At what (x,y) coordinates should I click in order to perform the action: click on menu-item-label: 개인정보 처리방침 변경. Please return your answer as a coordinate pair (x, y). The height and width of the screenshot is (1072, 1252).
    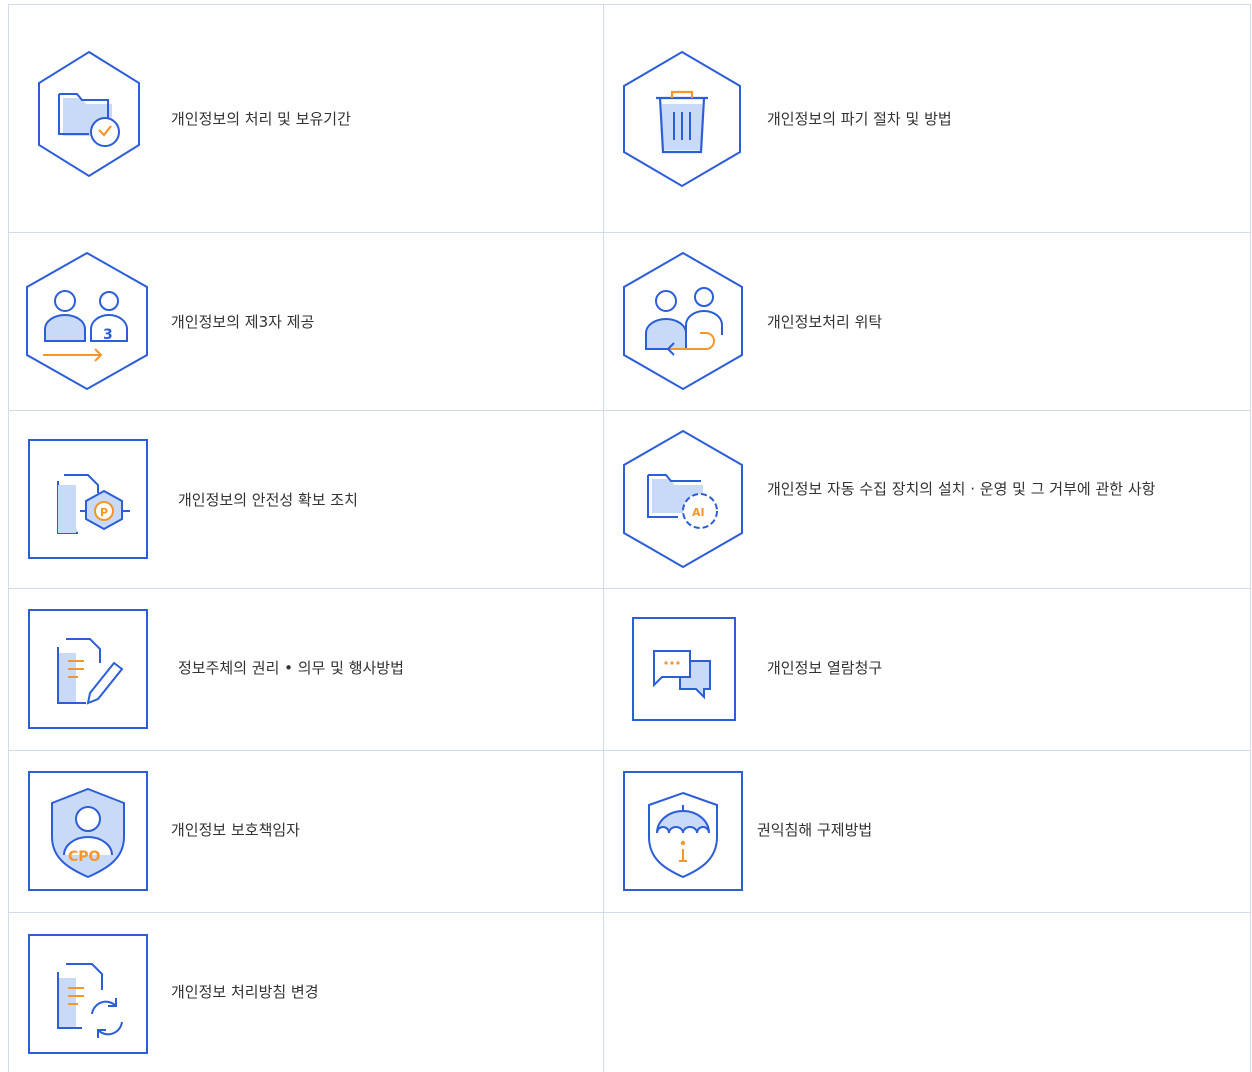
    Looking at the image, I should click on (245, 992).